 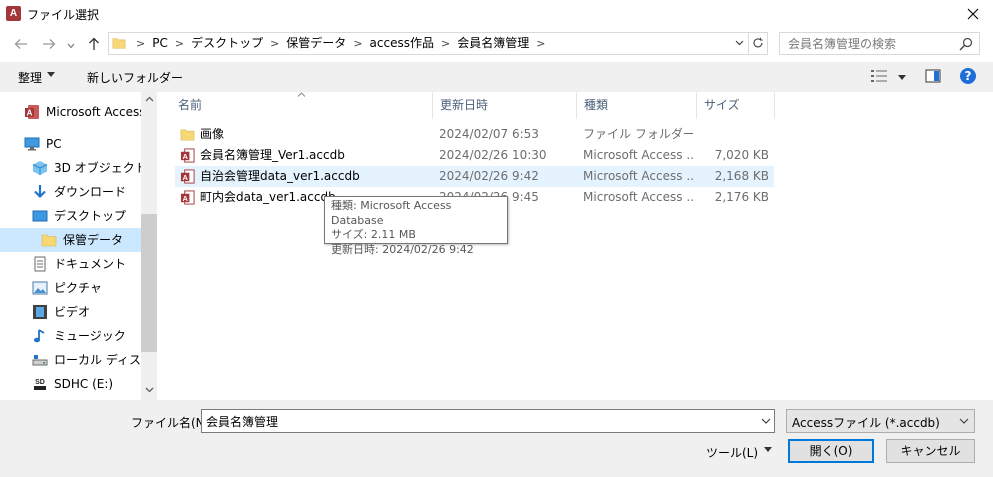 What do you see at coordinates (890, 77) in the screenshot?
I see `change-view-button` at bounding box center [890, 77].